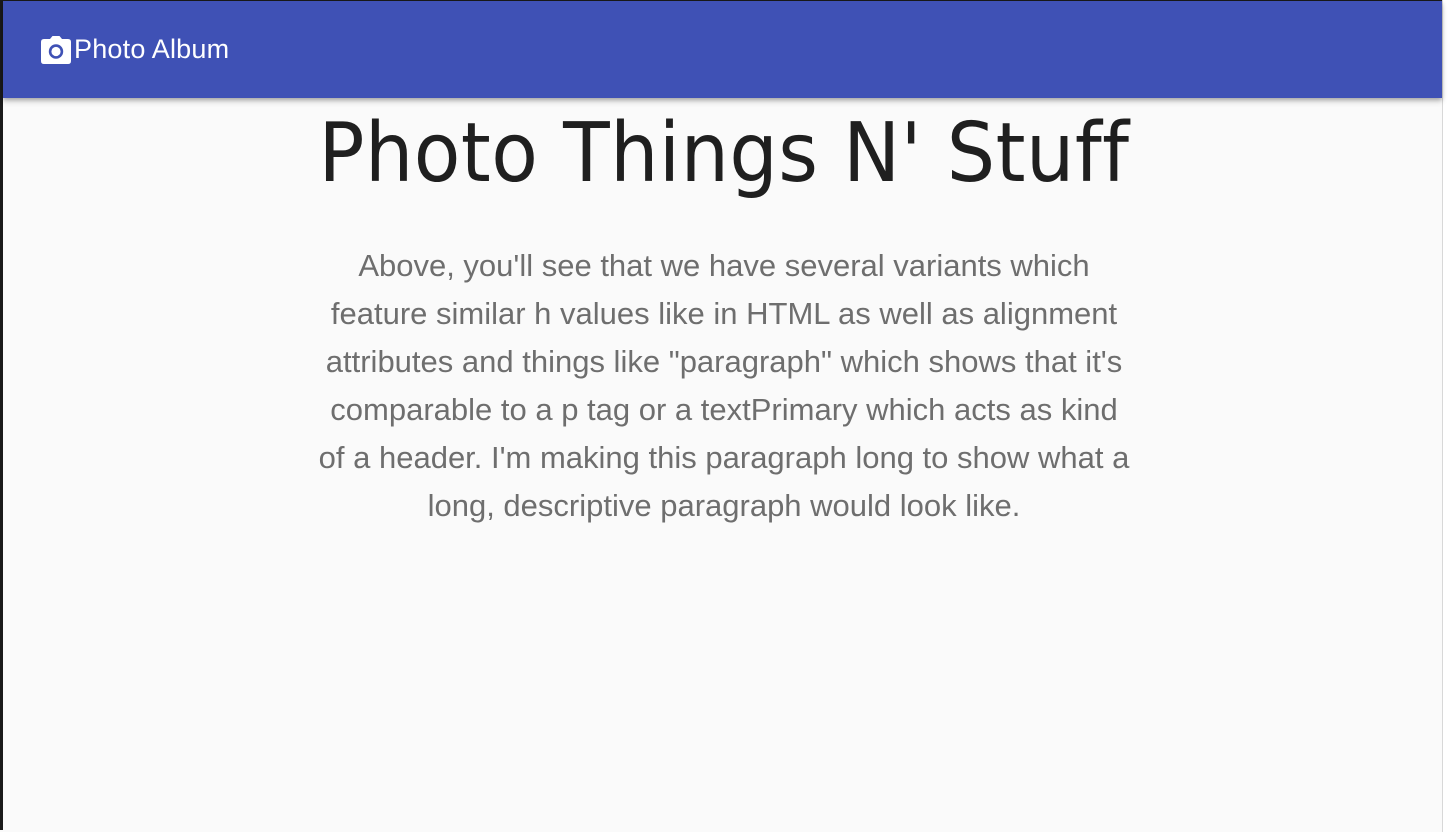 Image resolution: width=1448 pixels, height=832 pixels. Describe the element at coordinates (56, 49) in the screenshot. I see `camera-icon` at that location.